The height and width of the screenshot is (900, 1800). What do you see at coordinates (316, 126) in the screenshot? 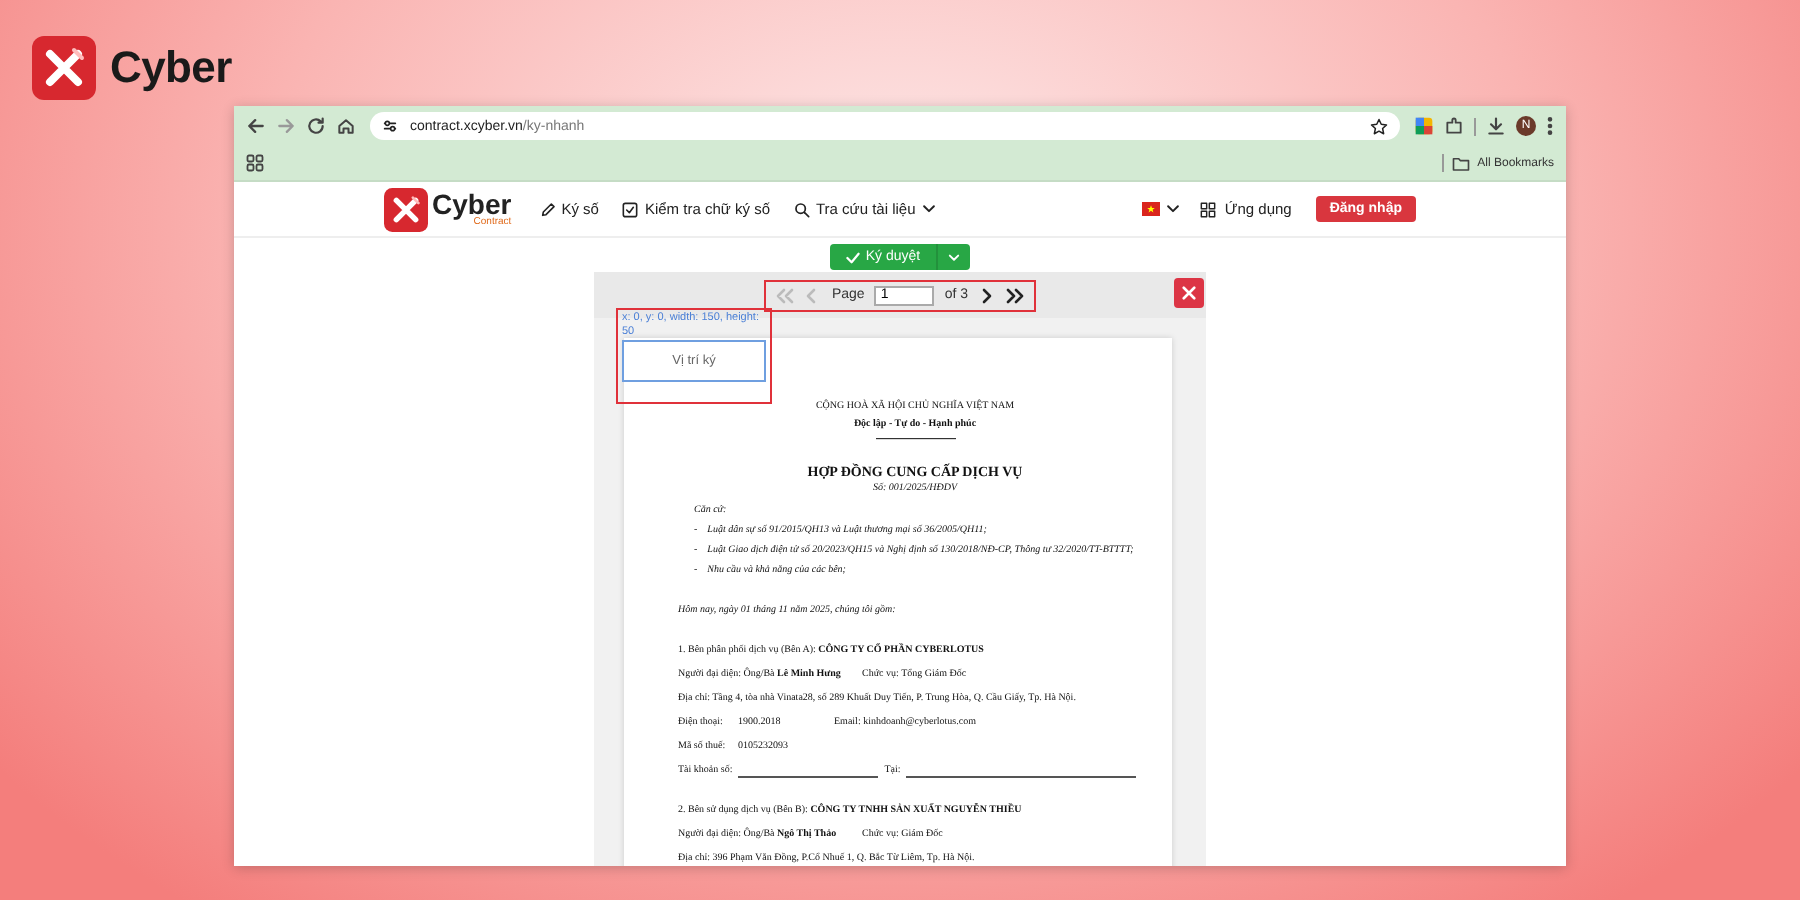
I see `reload-icon` at bounding box center [316, 126].